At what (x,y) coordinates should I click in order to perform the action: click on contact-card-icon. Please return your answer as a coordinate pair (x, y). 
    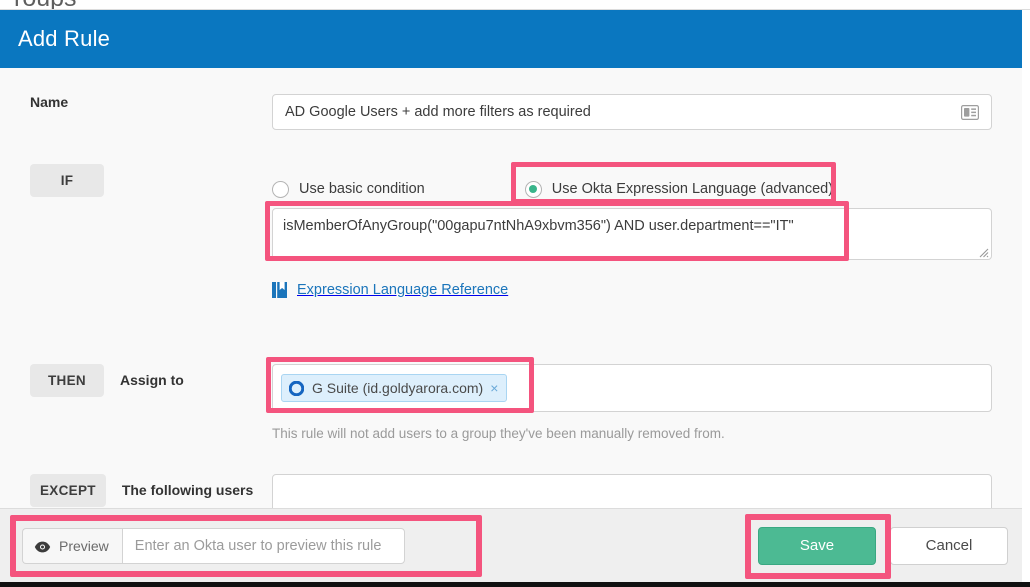
    Looking at the image, I should click on (970, 112).